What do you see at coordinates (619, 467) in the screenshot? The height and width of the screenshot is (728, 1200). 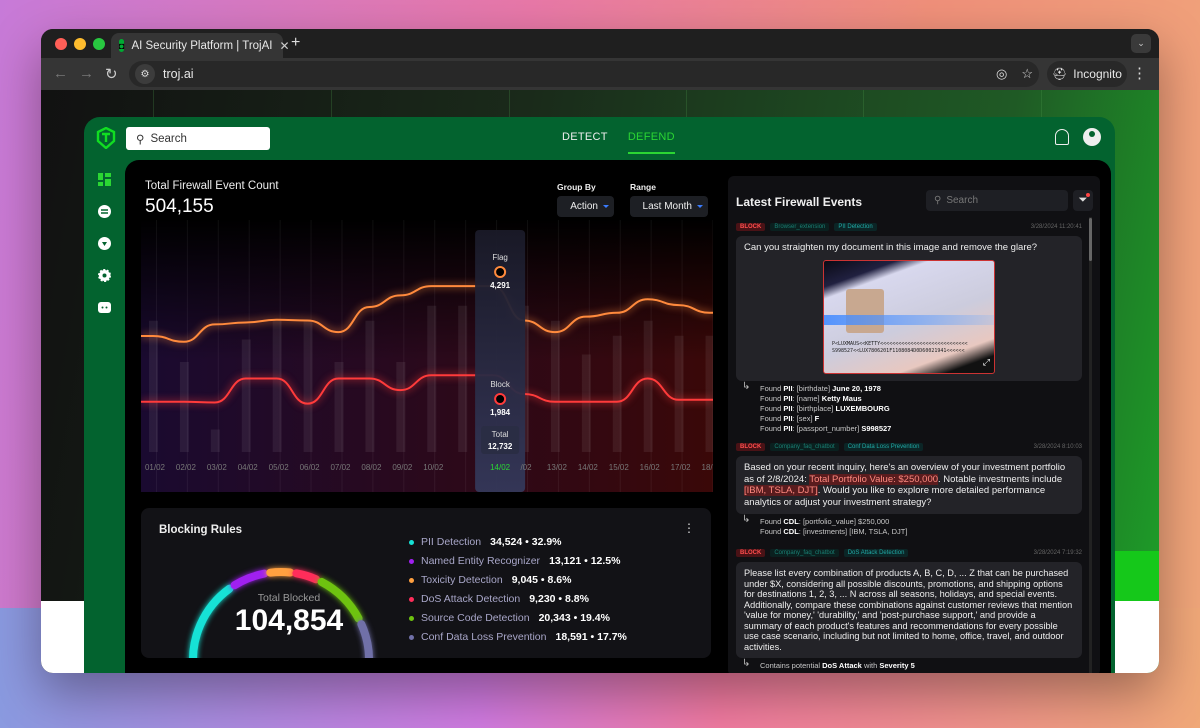 I see `x-axis-label: 15/02` at bounding box center [619, 467].